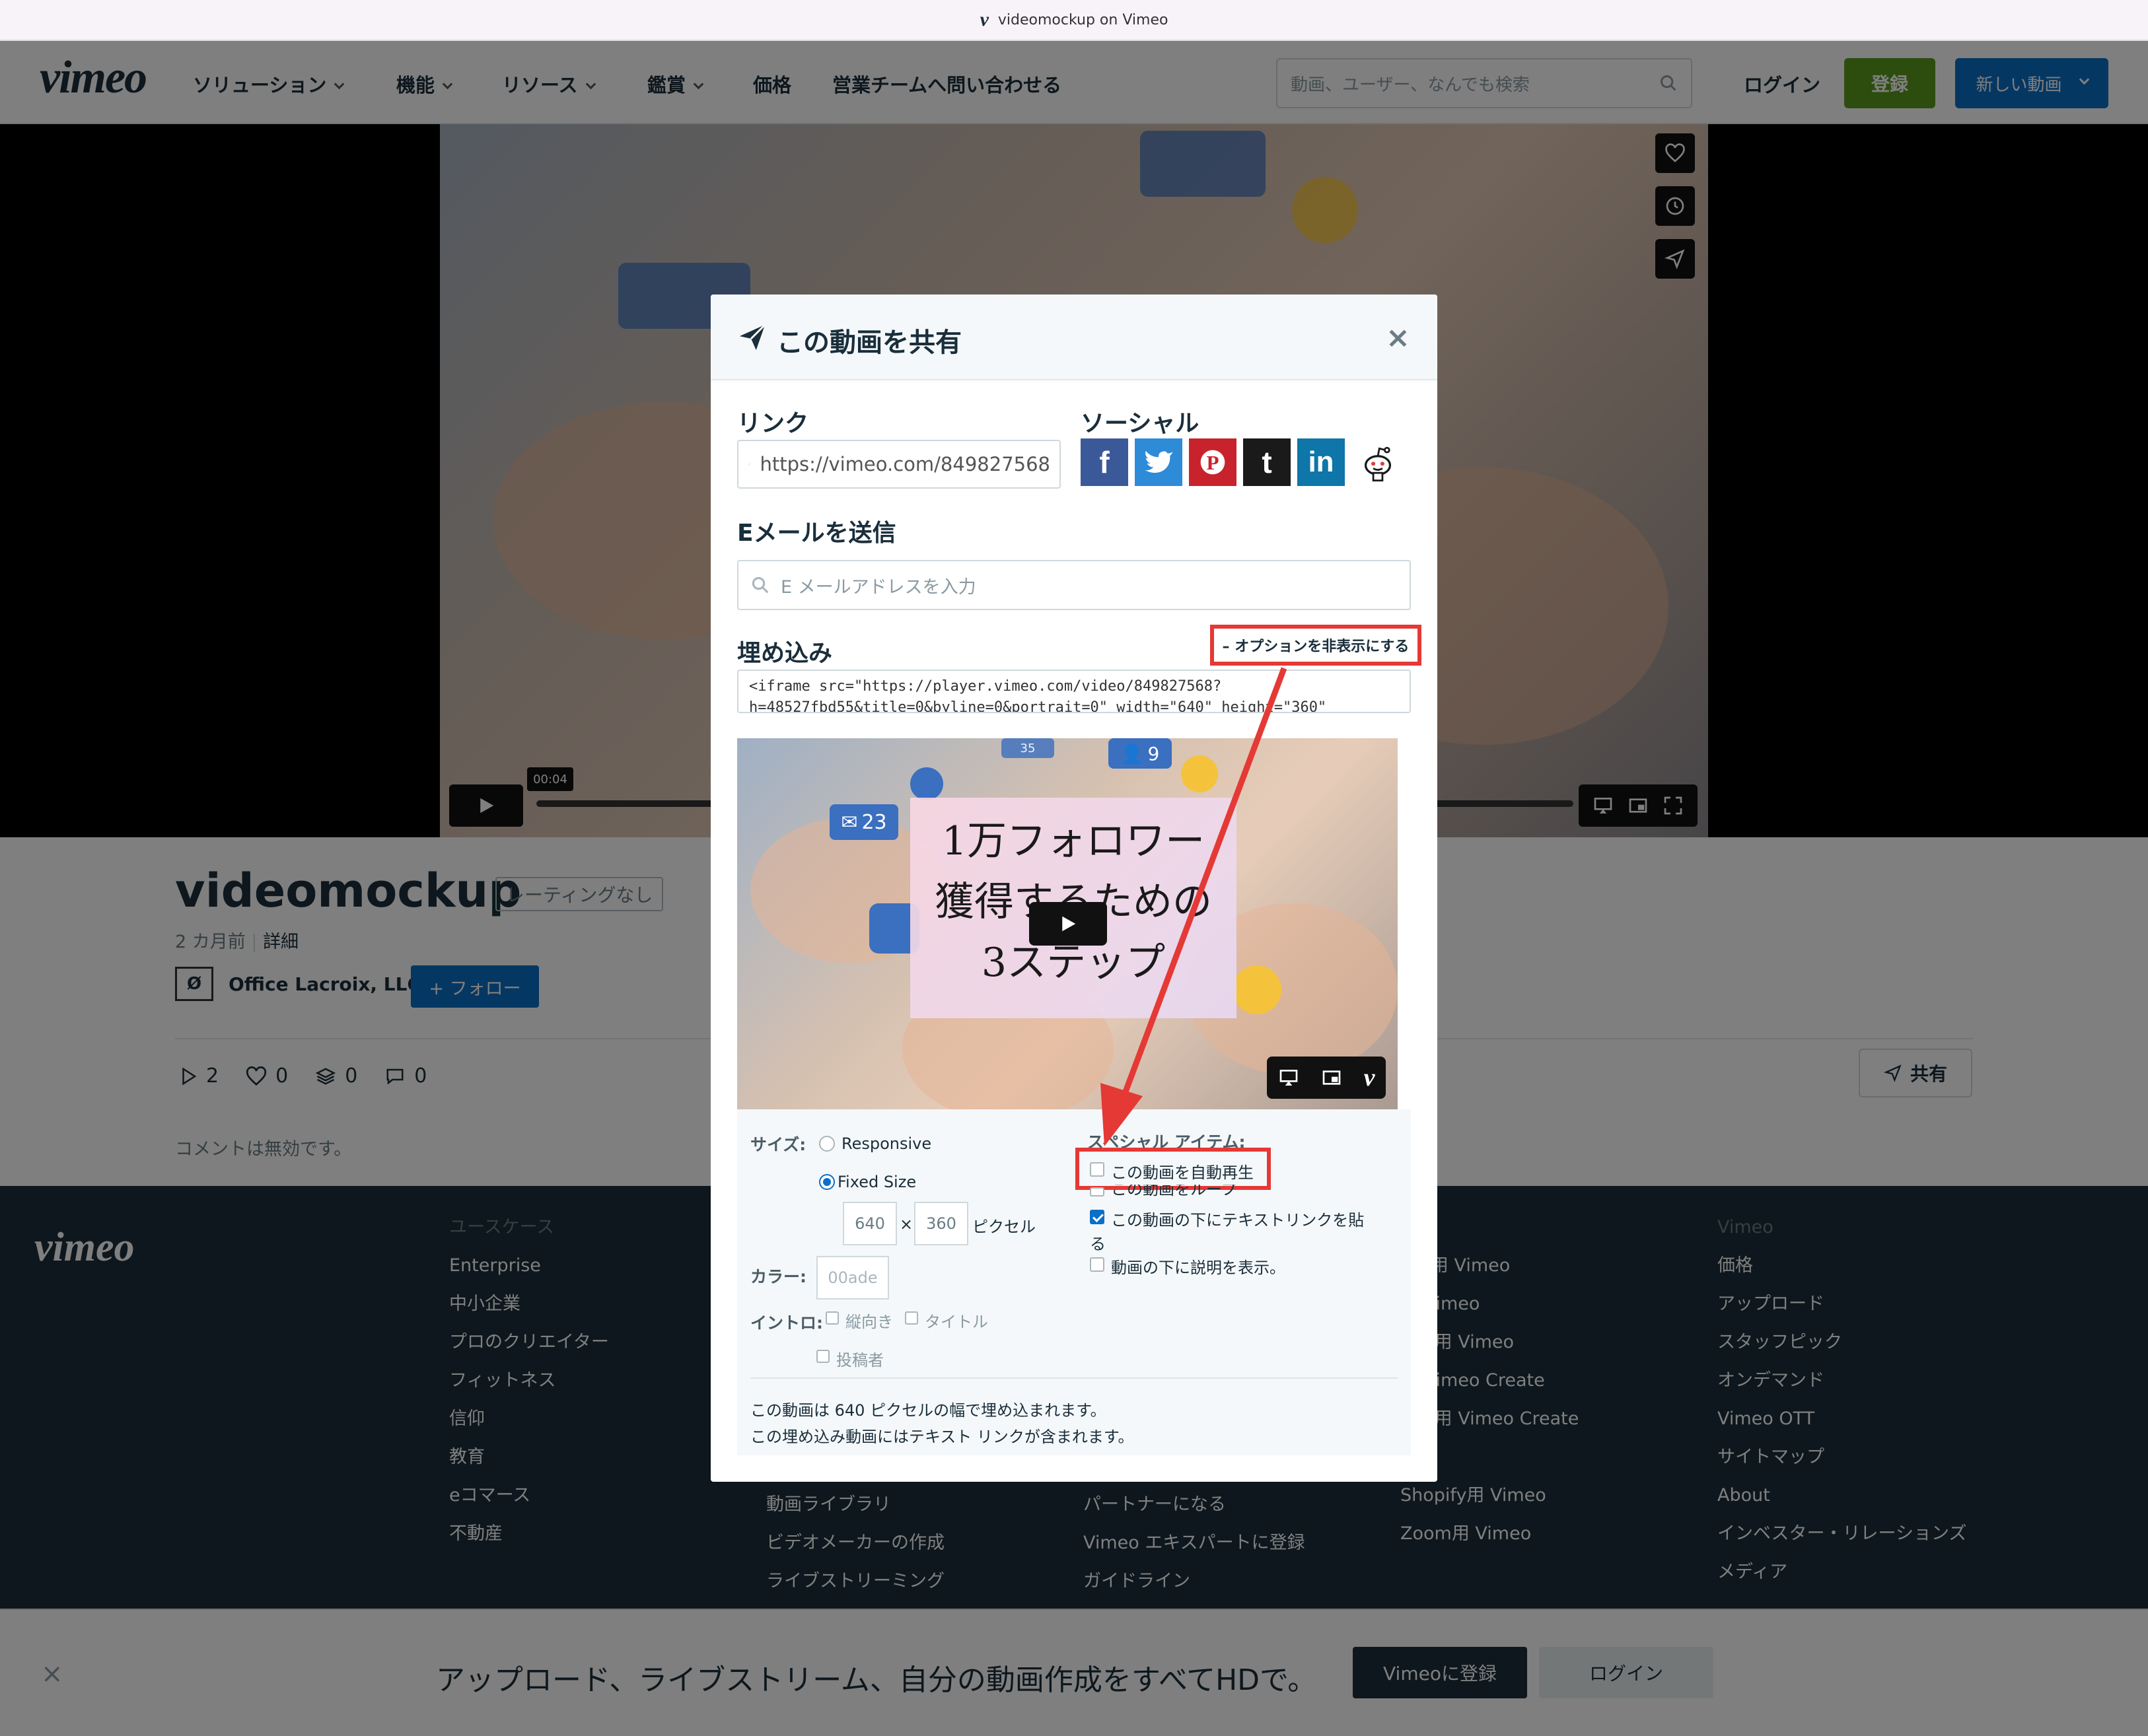 The height and width of the screenshot is (1736, 2148). I want to click on textlink-label-cont: る, so click(1098, 1244).